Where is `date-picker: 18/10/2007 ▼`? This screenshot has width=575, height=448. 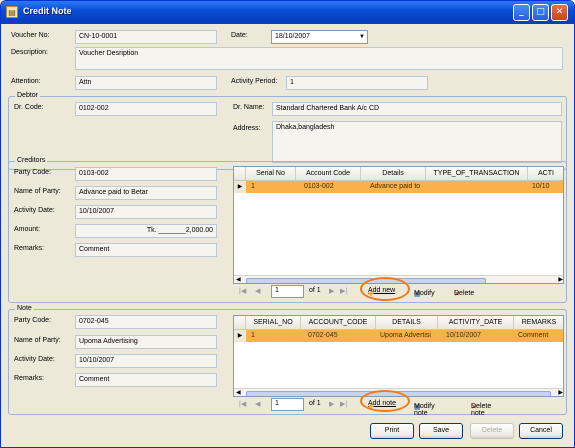
date-picker: 18/10/2007 ▼ is located at coordinates (319, 37).